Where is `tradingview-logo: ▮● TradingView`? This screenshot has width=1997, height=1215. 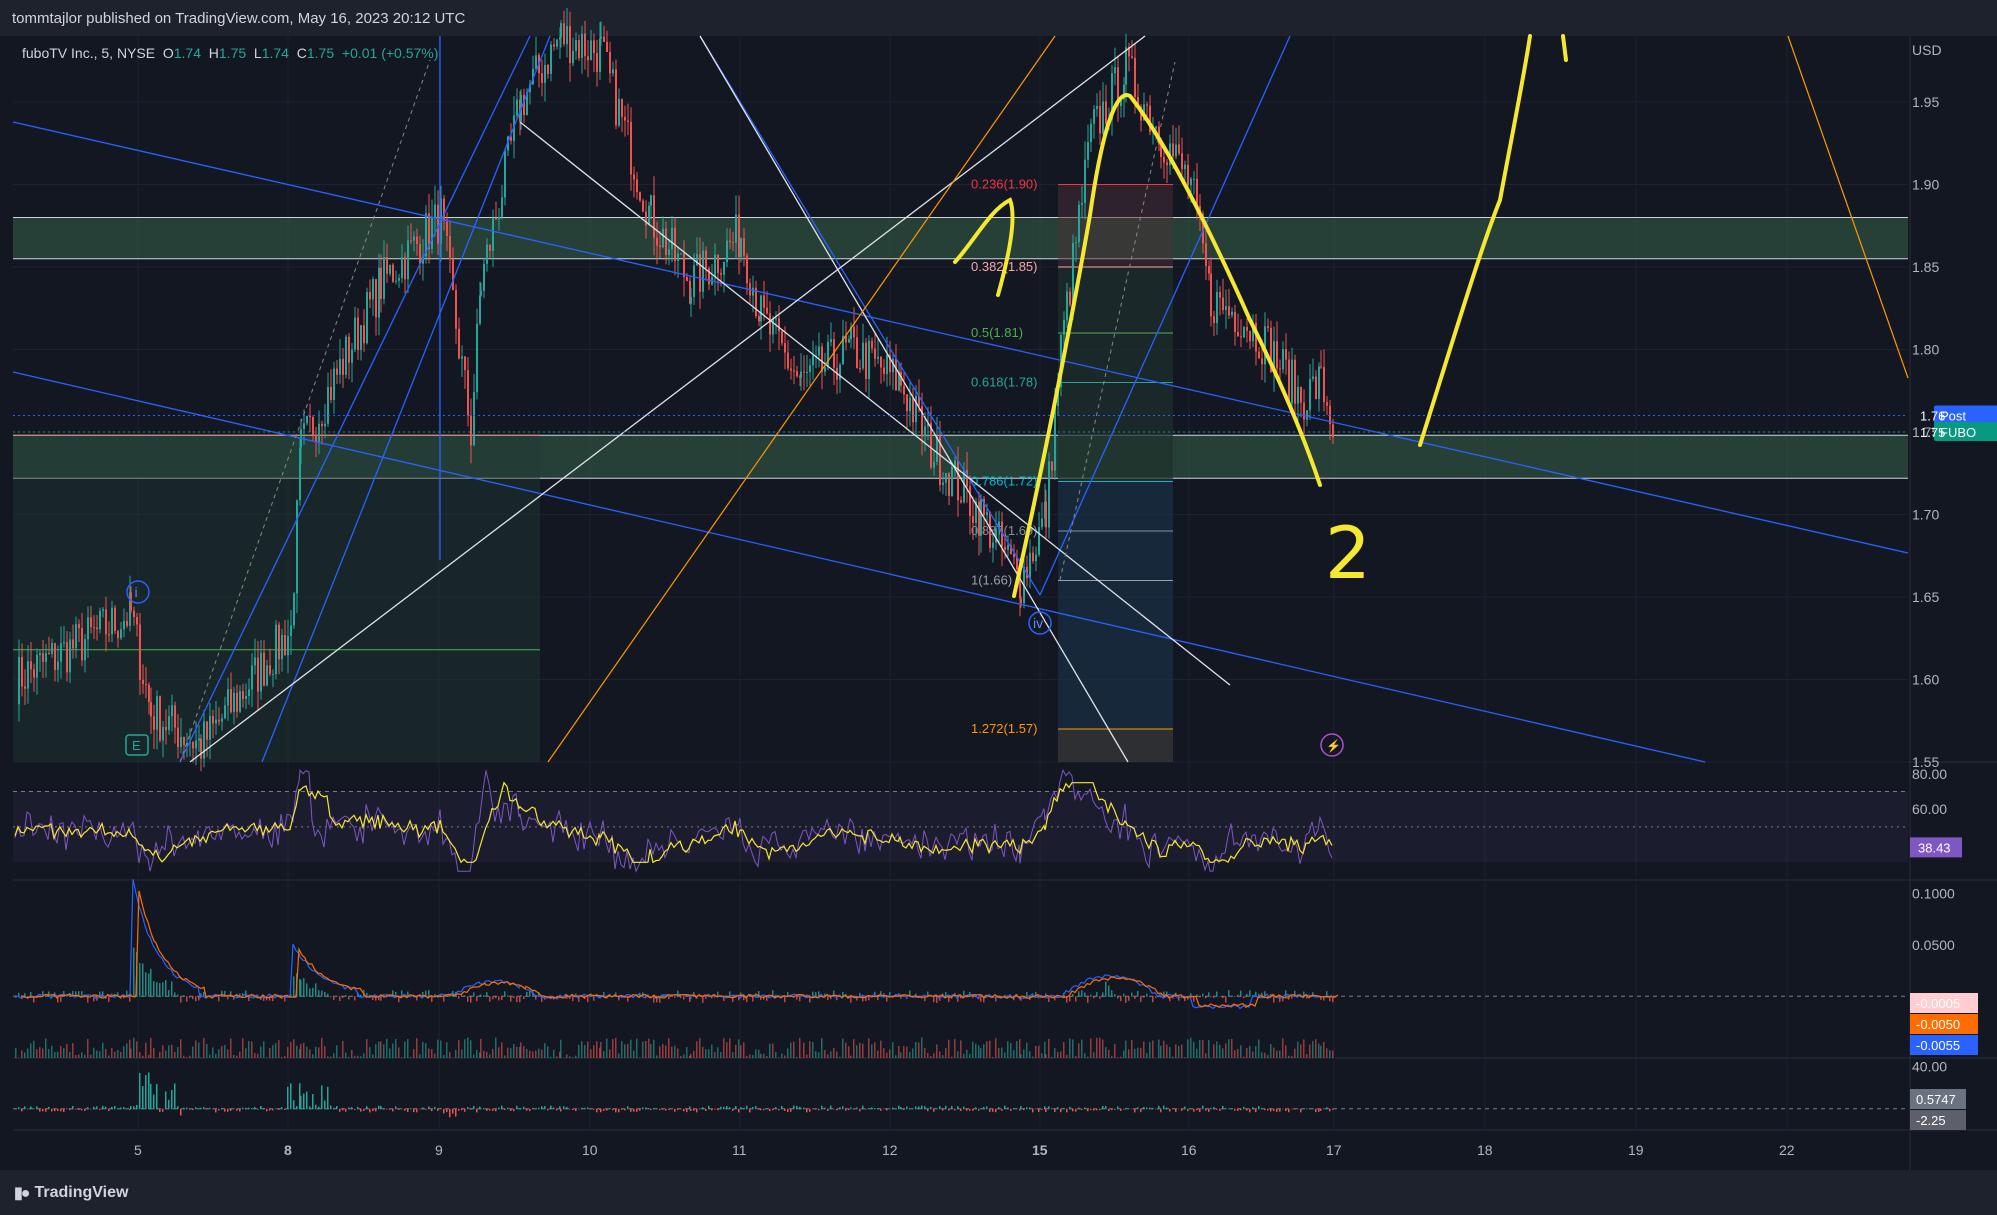 tradingview-logo: ▮● TradingView is located at coordinates (71, 1193).